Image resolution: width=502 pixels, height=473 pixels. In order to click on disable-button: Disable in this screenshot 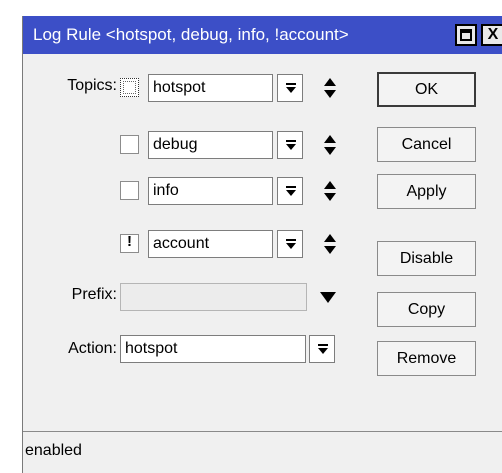, I will do `click(426, 258)`.